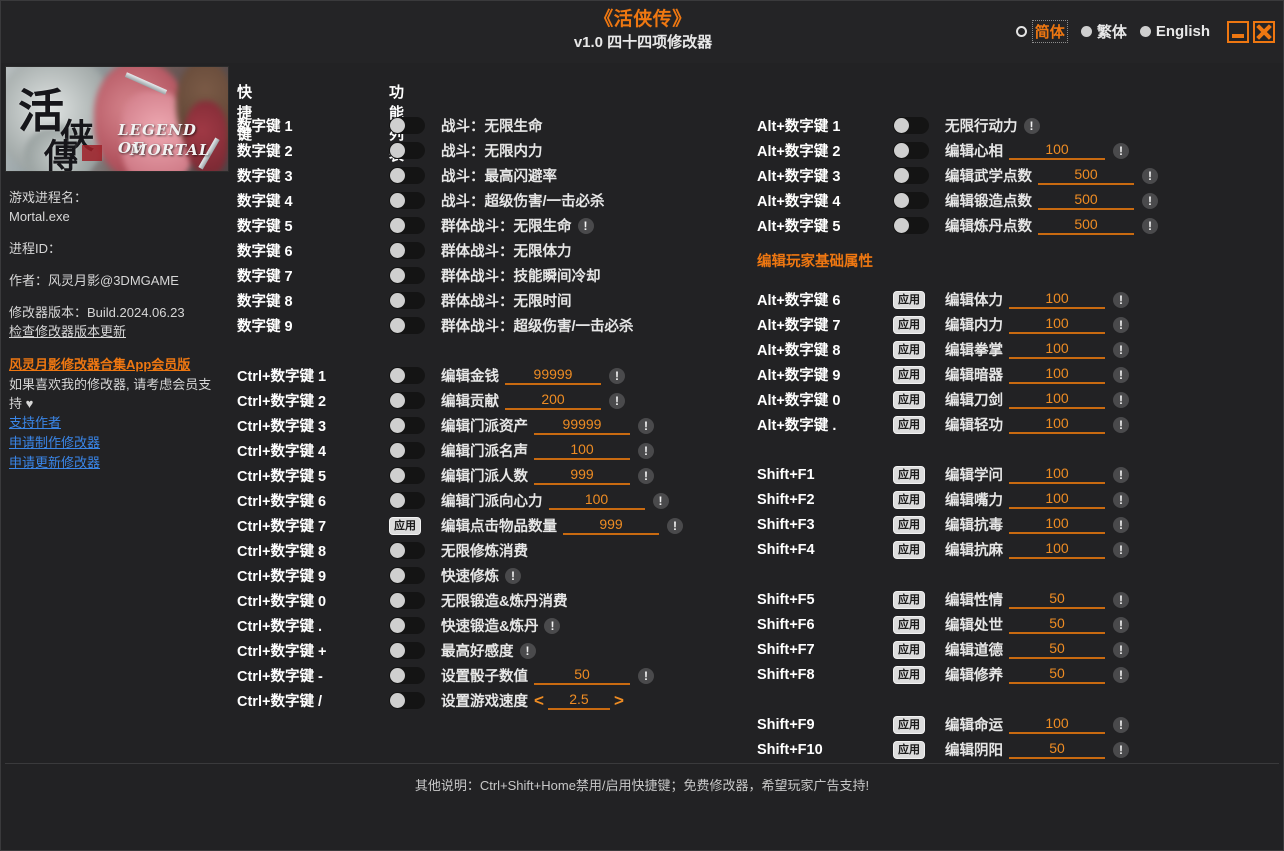 The image size is (1284, 851). Describe the element at coordinates (116, 443) in the screenshot. I see `request-trainer-link: 申请制作修改器` at that location.